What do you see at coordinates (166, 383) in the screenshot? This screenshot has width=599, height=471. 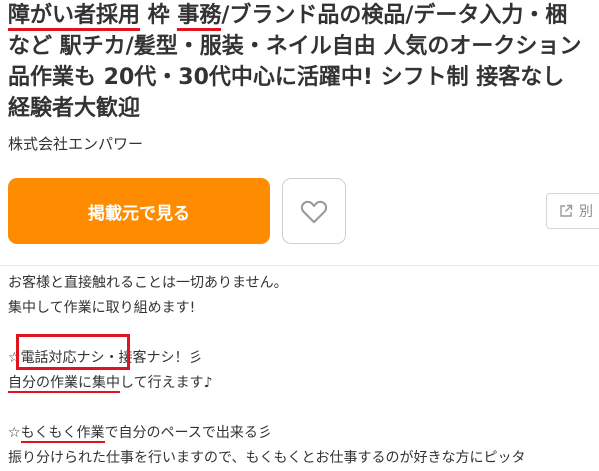 I see `desc-text: して行えます♪` at bounding box center [166, 383].